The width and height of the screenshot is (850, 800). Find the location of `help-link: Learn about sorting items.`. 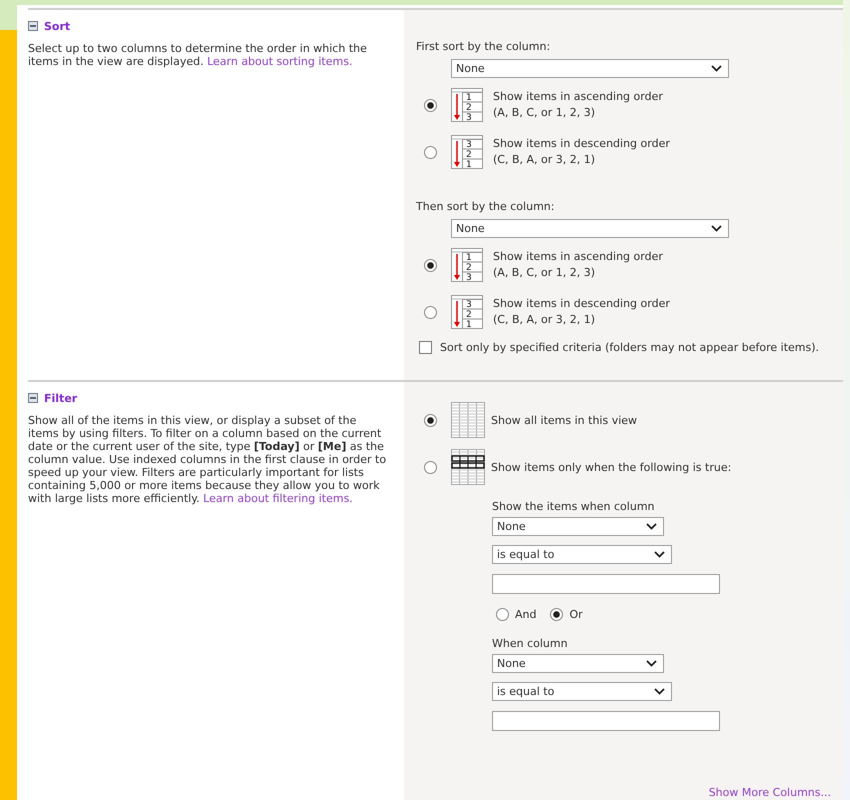

help-link: Learn about sorting items. is located at coordinates (279, 61).